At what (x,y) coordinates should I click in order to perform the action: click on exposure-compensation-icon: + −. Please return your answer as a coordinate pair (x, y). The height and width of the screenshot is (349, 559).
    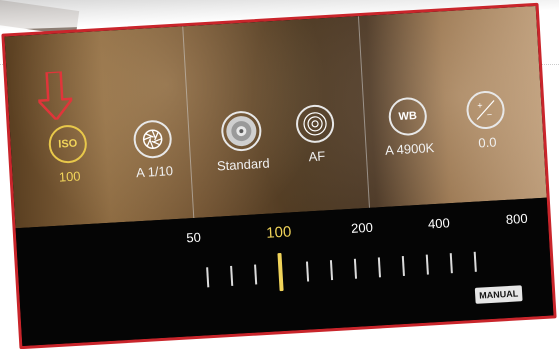
    Looking at the image, I should click on (485, 110).